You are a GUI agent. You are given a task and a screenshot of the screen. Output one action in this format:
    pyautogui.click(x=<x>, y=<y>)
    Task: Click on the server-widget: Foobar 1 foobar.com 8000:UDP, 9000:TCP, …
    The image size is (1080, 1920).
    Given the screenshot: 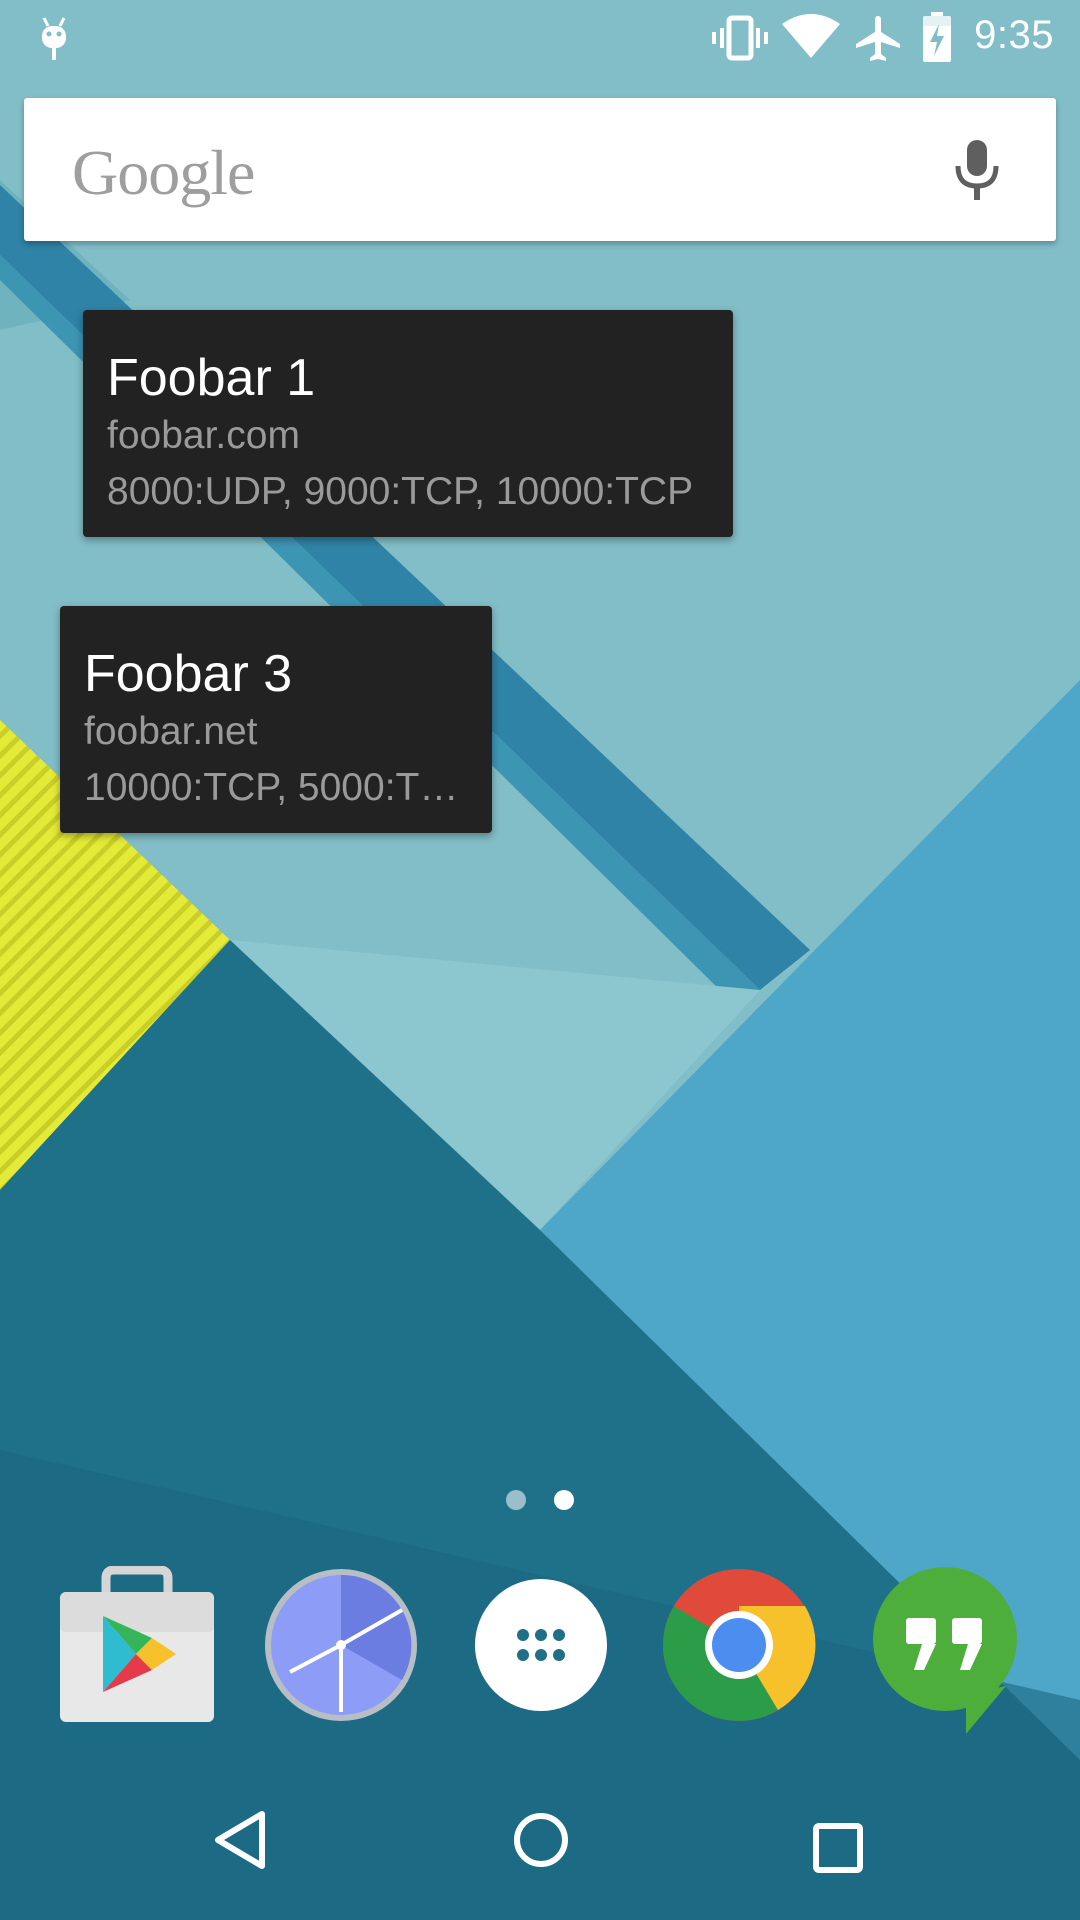 What is the action you would take?
    pyautogui.click(x=408, y=423)
    